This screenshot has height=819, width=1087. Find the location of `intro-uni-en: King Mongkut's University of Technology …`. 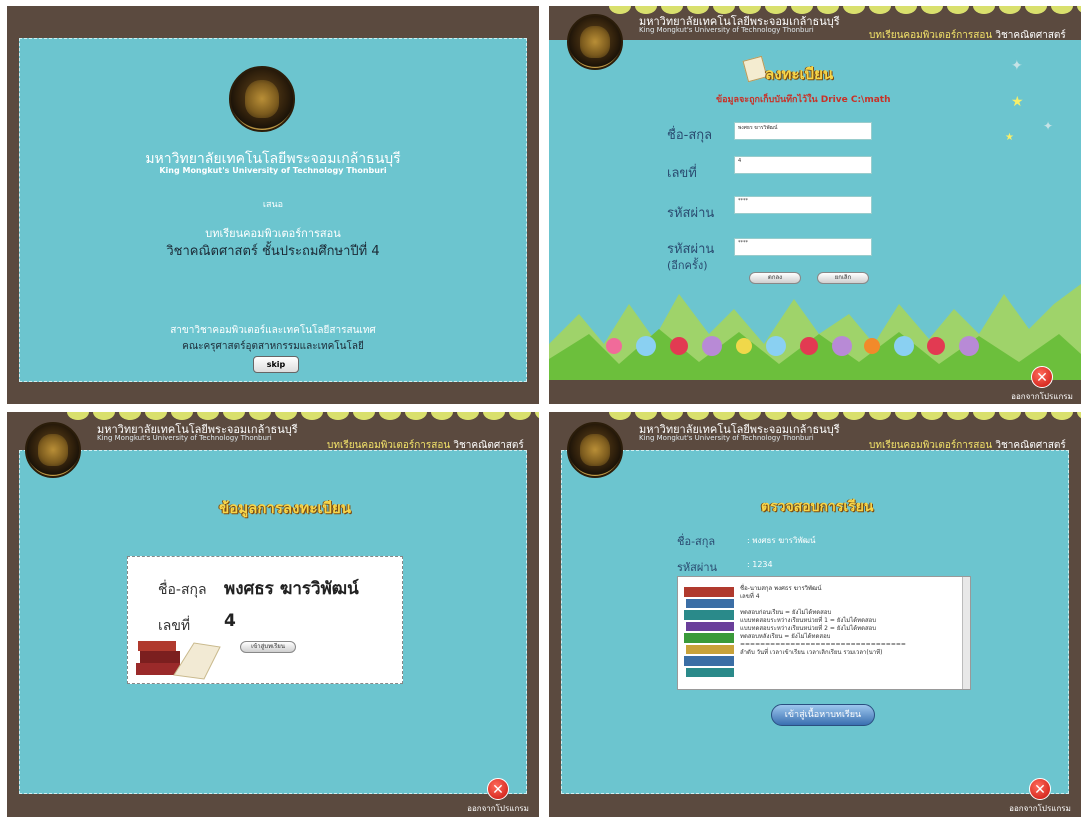

intro-uni-en: King Mongkut's University of Technology … is located at coordinates (273, 170).